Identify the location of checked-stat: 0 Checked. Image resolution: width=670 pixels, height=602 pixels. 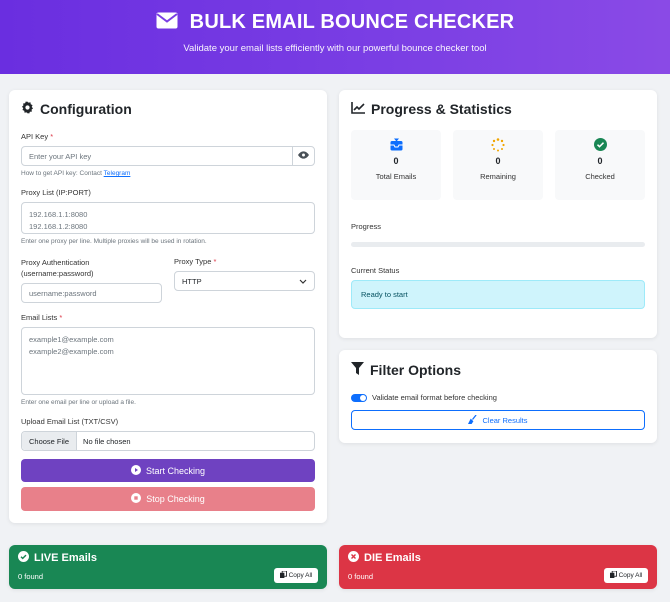
(600, 165).